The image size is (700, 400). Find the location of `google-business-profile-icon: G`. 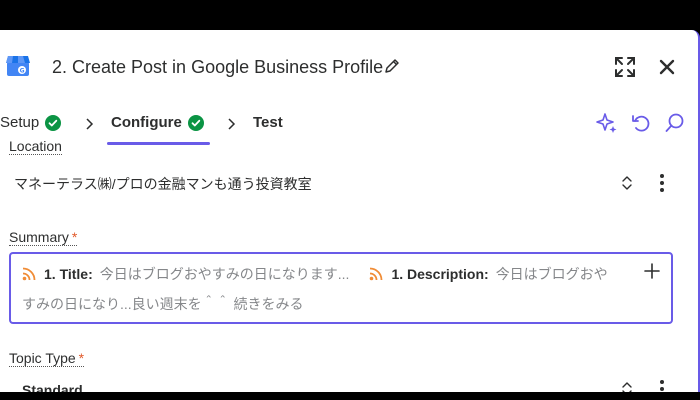

google-business-profile-icon: G is located at coordinates (18, 66).